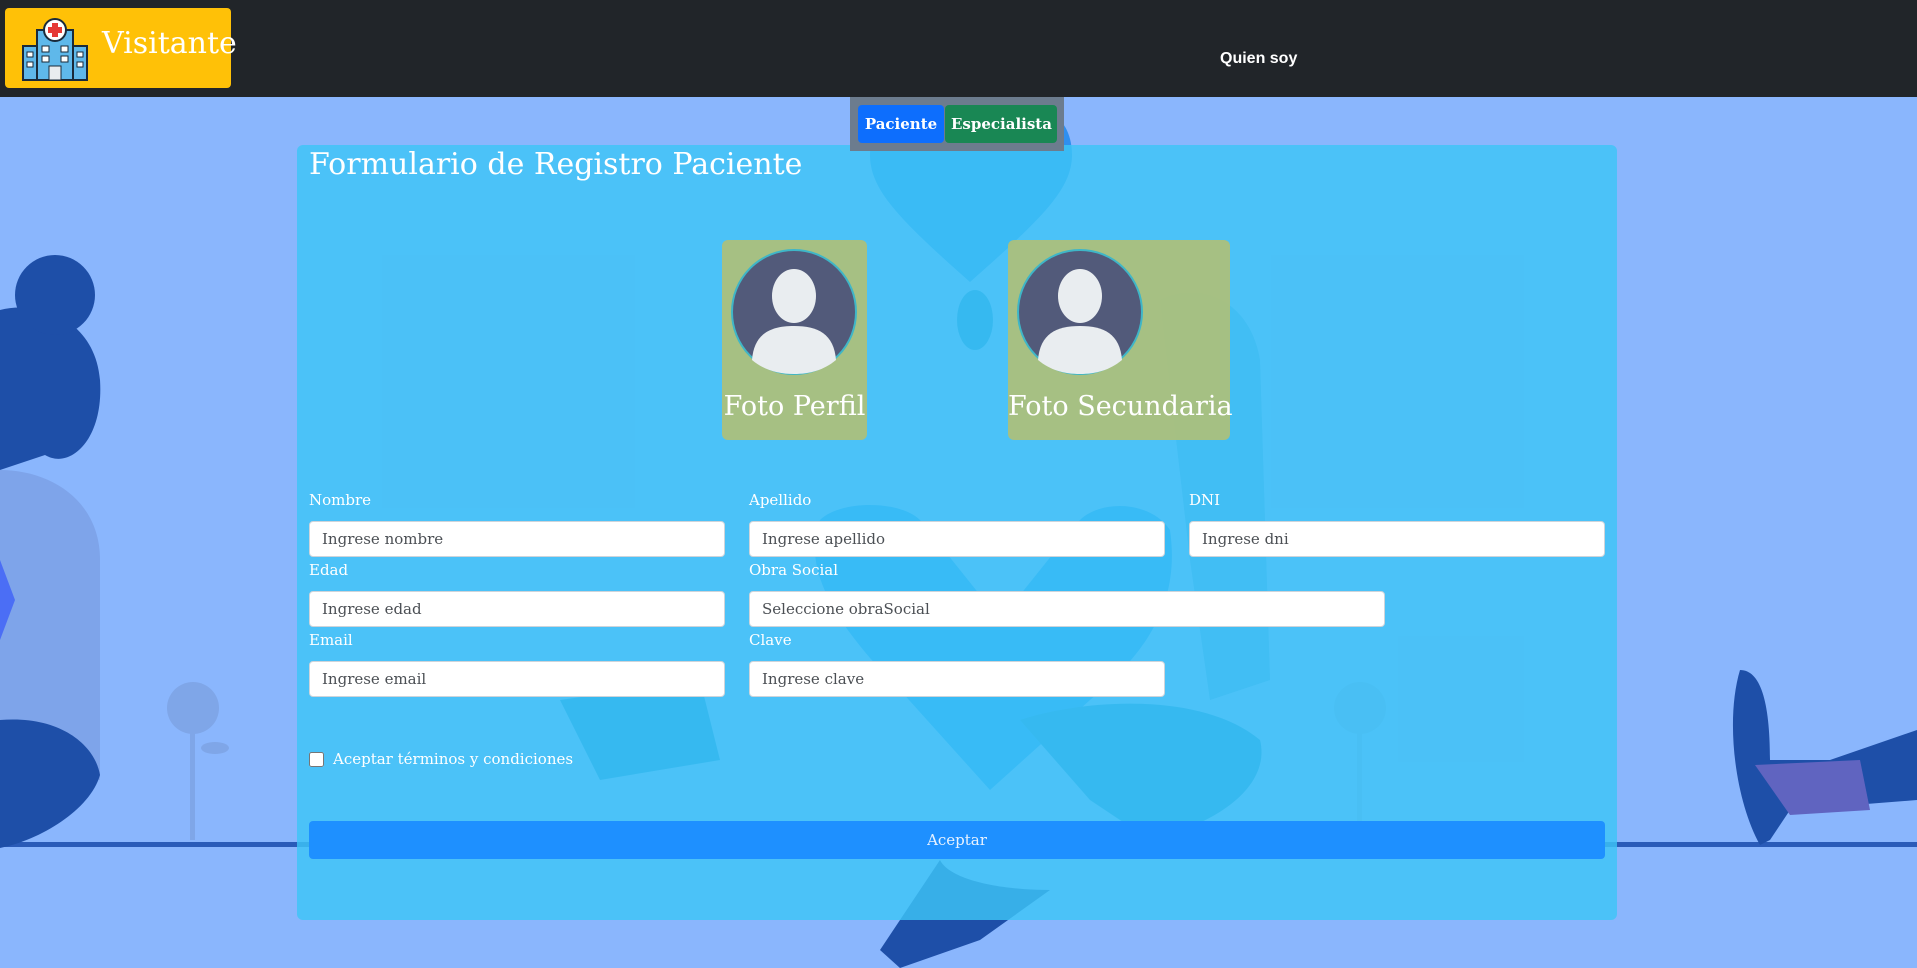 This screenshot has width=1917, height=968. Describe the element at coordinates (957, 539) in the screenshot. I see `apellido-input` at that location.